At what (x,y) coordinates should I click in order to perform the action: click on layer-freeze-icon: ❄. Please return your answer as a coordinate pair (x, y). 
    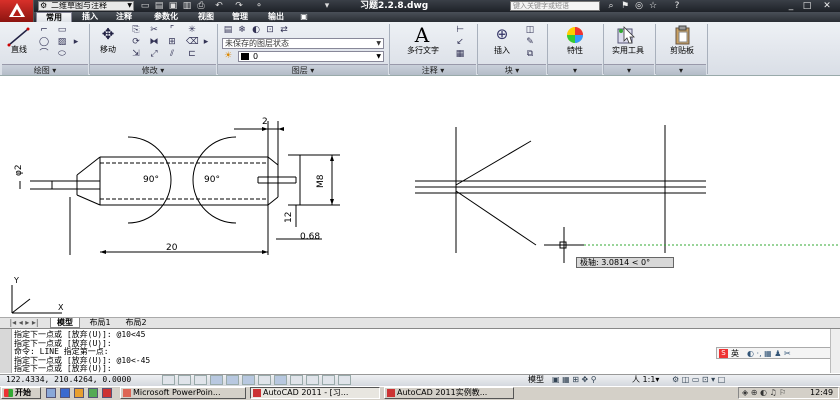
    Looking at the image, I should click on (242, 30).